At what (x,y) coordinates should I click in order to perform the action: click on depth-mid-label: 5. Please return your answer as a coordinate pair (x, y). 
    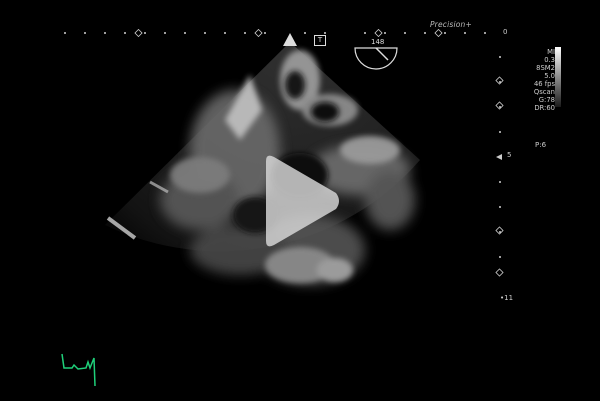
    Looking at the image, I should click on (509, 155).